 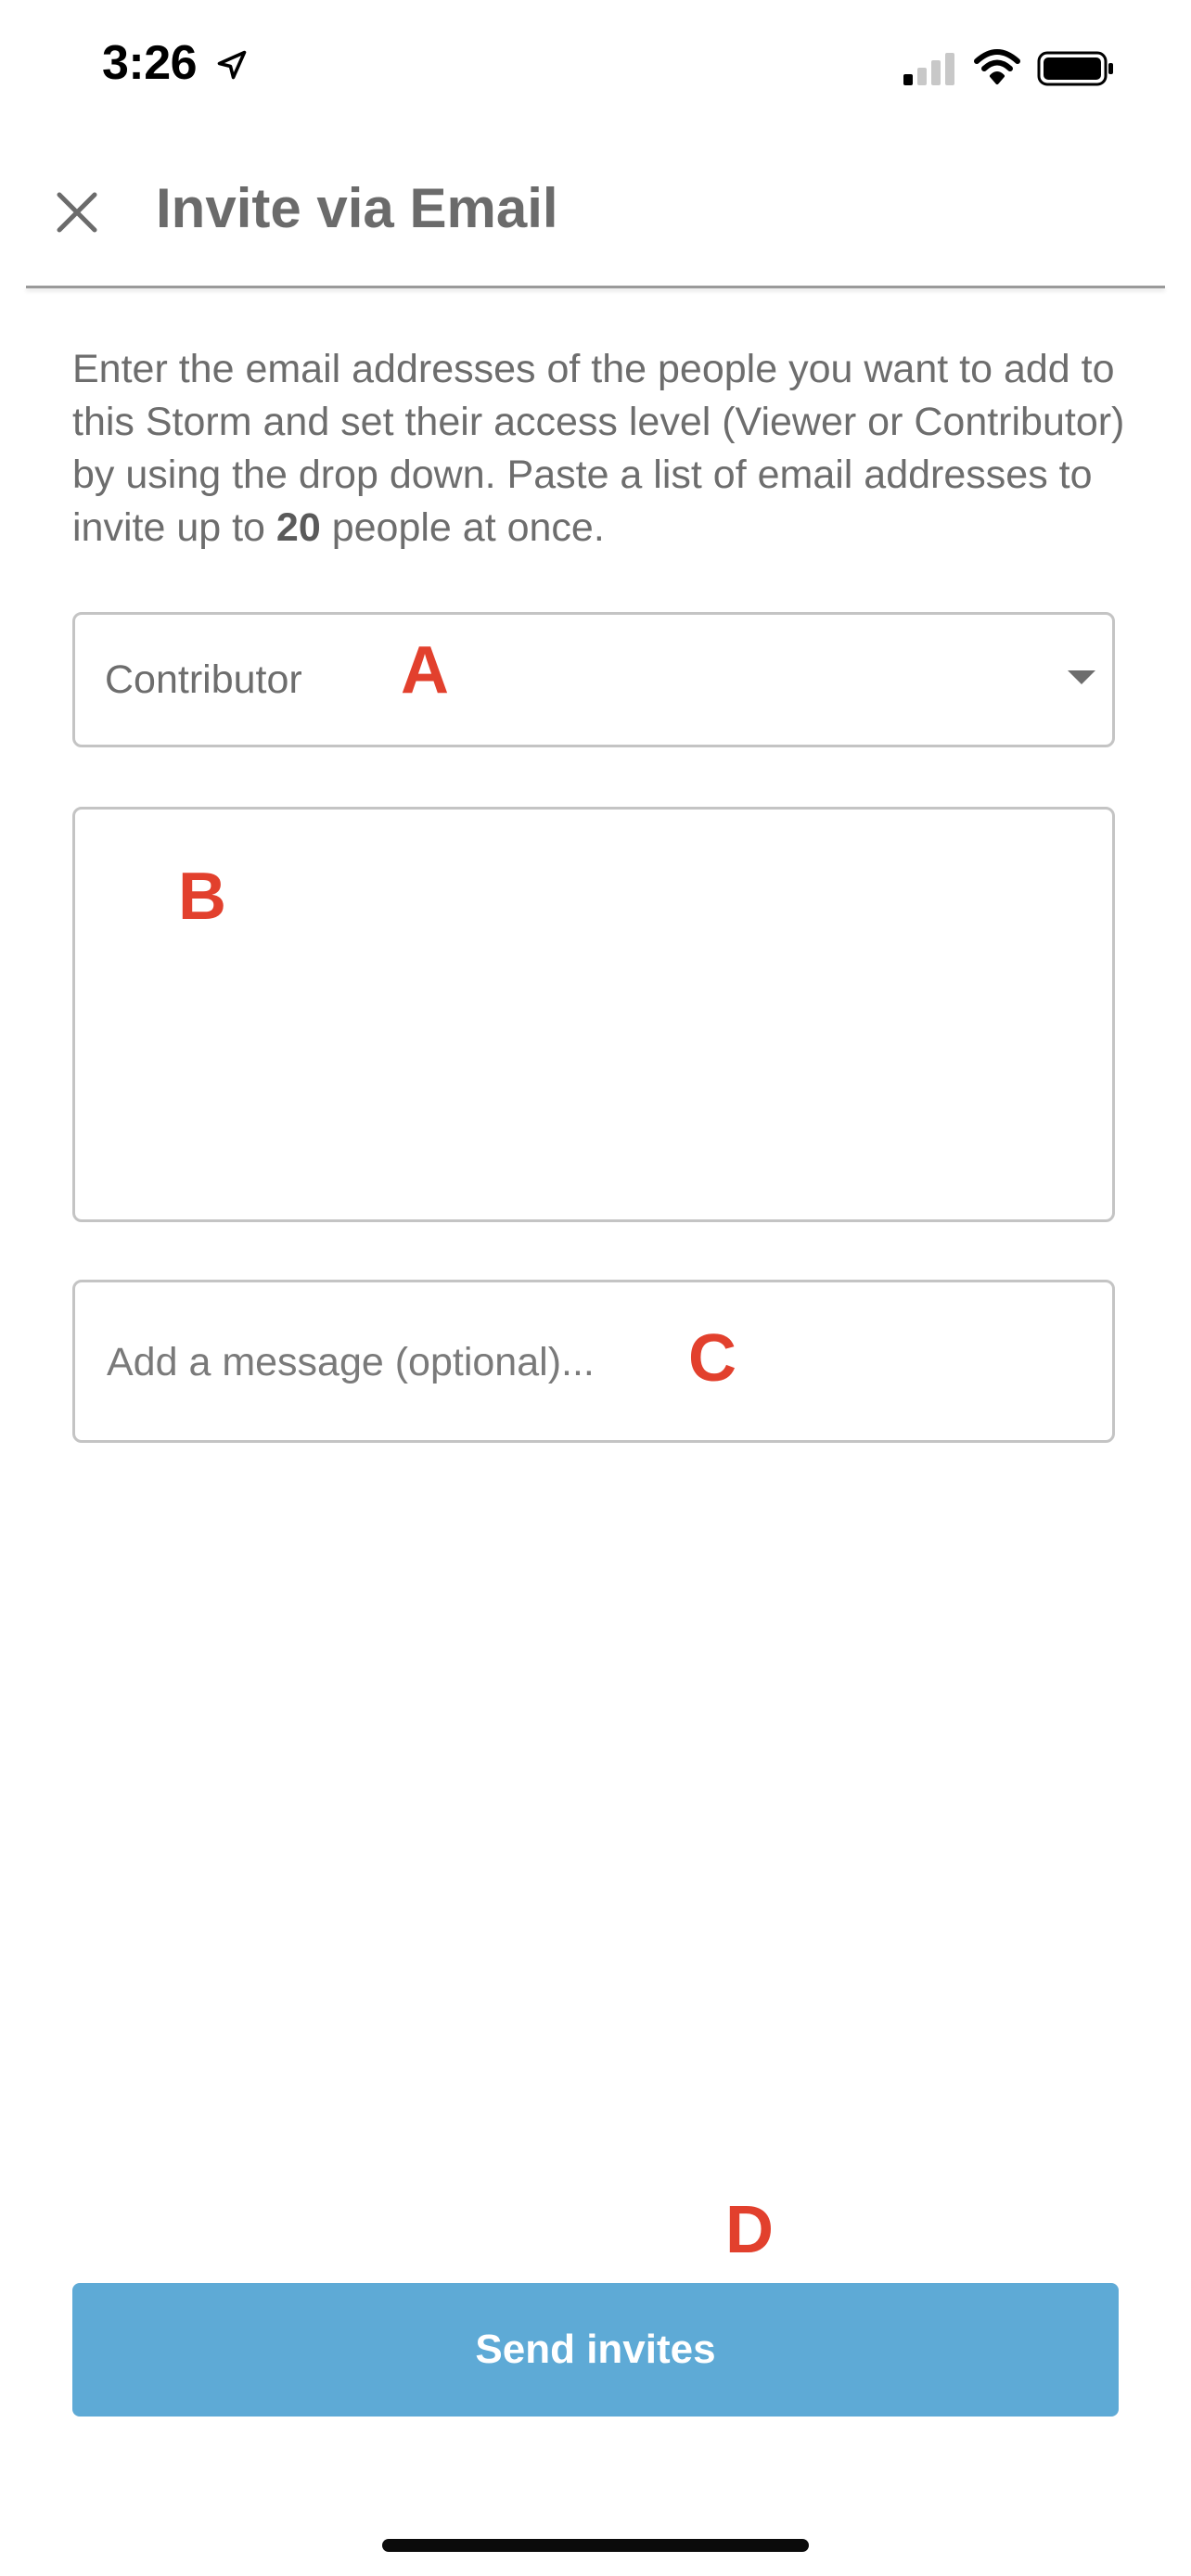 I want to click on annotation-b: B, so click(x=202, y=897).